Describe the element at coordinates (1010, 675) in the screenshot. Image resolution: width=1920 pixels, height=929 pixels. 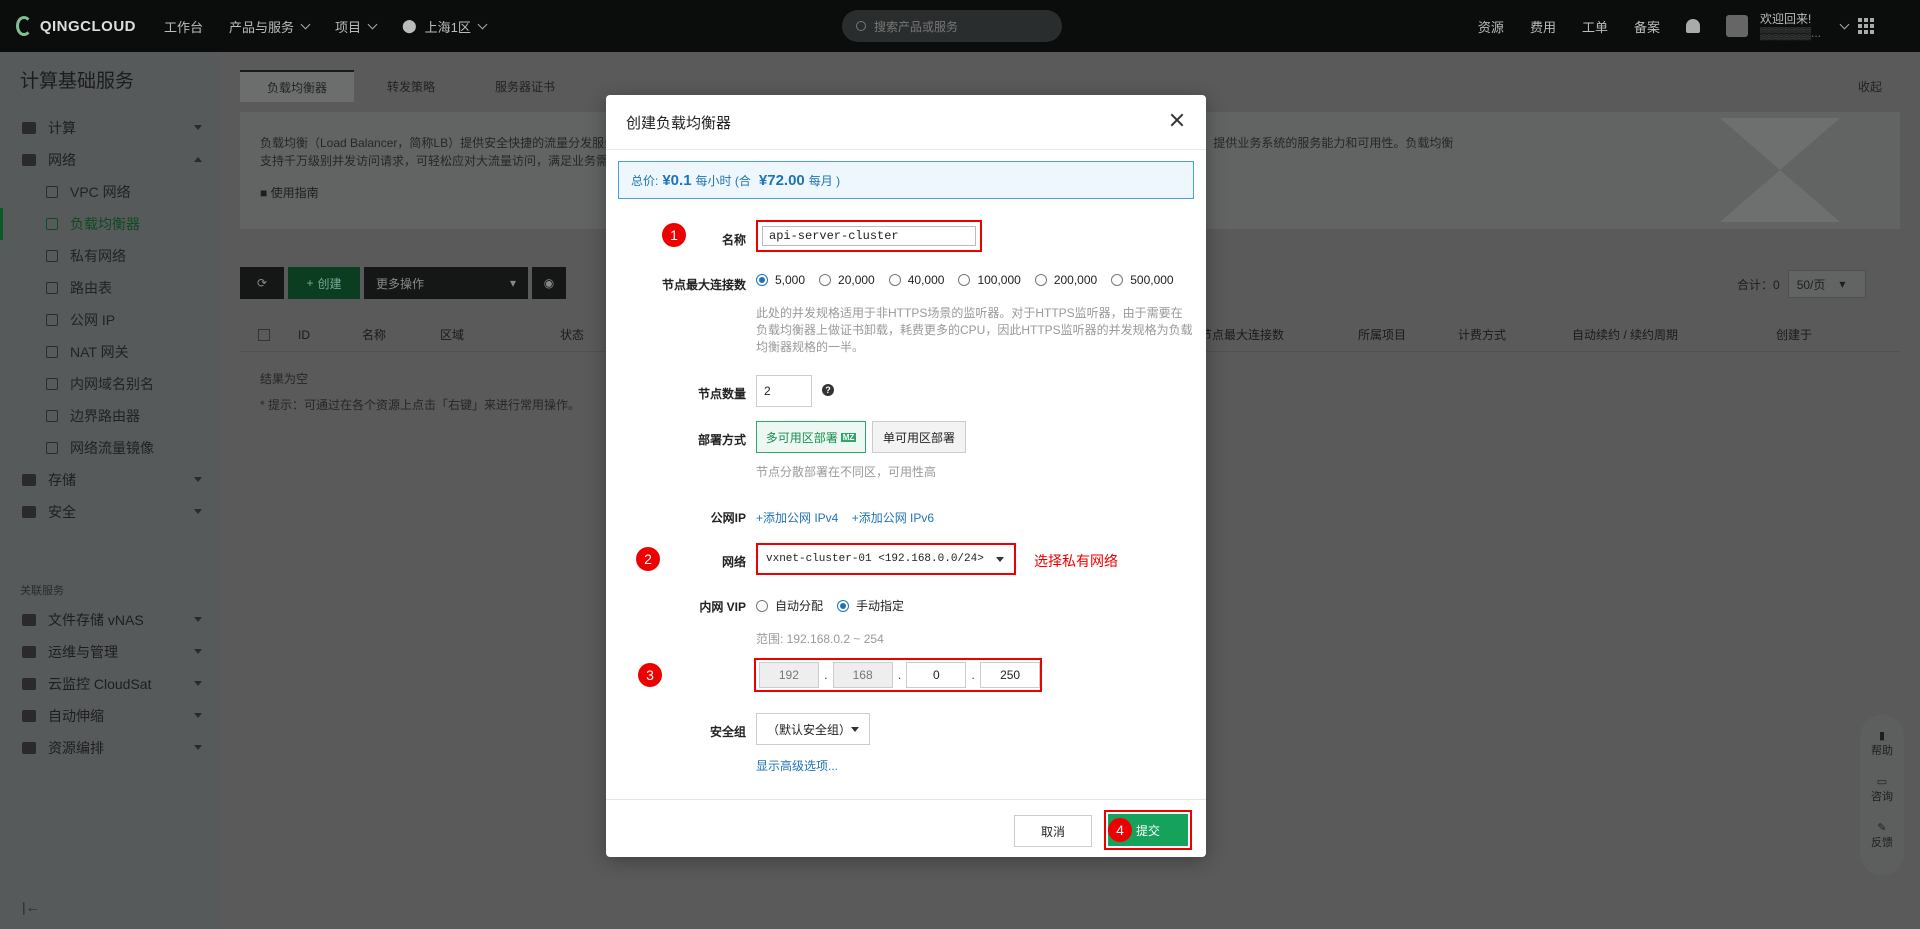
I see `vip-octet-4: 250` at that location.